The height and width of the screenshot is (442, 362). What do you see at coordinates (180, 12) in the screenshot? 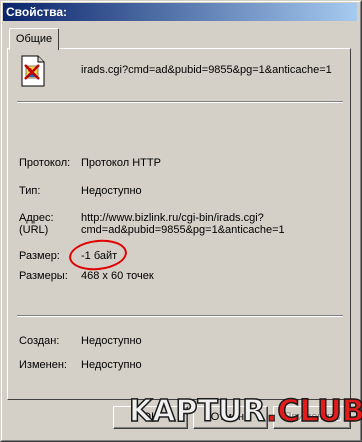
I see `title-bar: Свойства:` at bounding box center [180, 12].